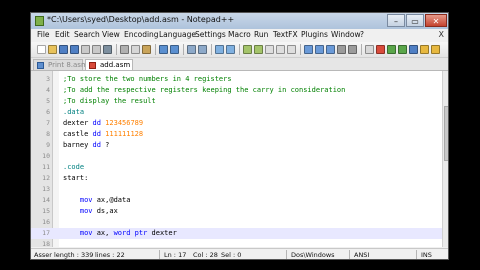 The image size is (480, 270). What do you see at coordinates (261, 34) in the screenshot?
I see `menu-run: Run` at bounding box center [261, 34].